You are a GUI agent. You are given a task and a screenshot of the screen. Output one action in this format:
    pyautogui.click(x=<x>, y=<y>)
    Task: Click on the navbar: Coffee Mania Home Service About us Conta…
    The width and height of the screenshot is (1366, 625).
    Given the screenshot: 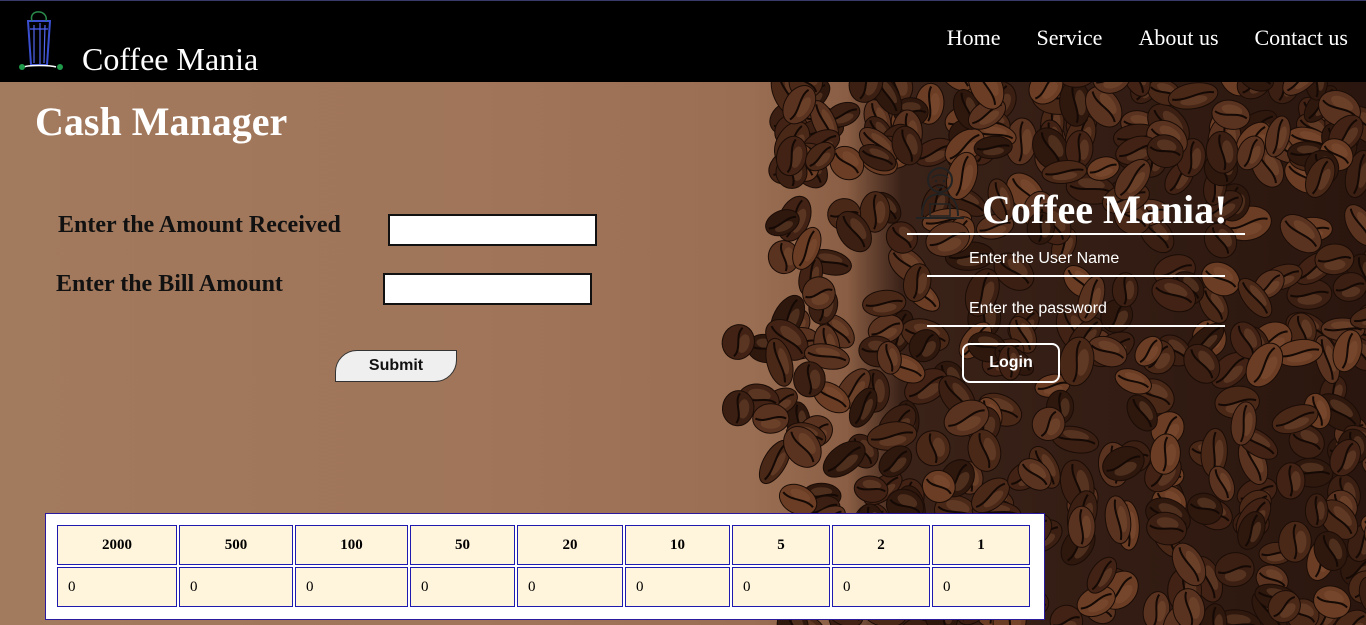 What is the action you would take?
    pyautogui.click(x=683, y=41)
    